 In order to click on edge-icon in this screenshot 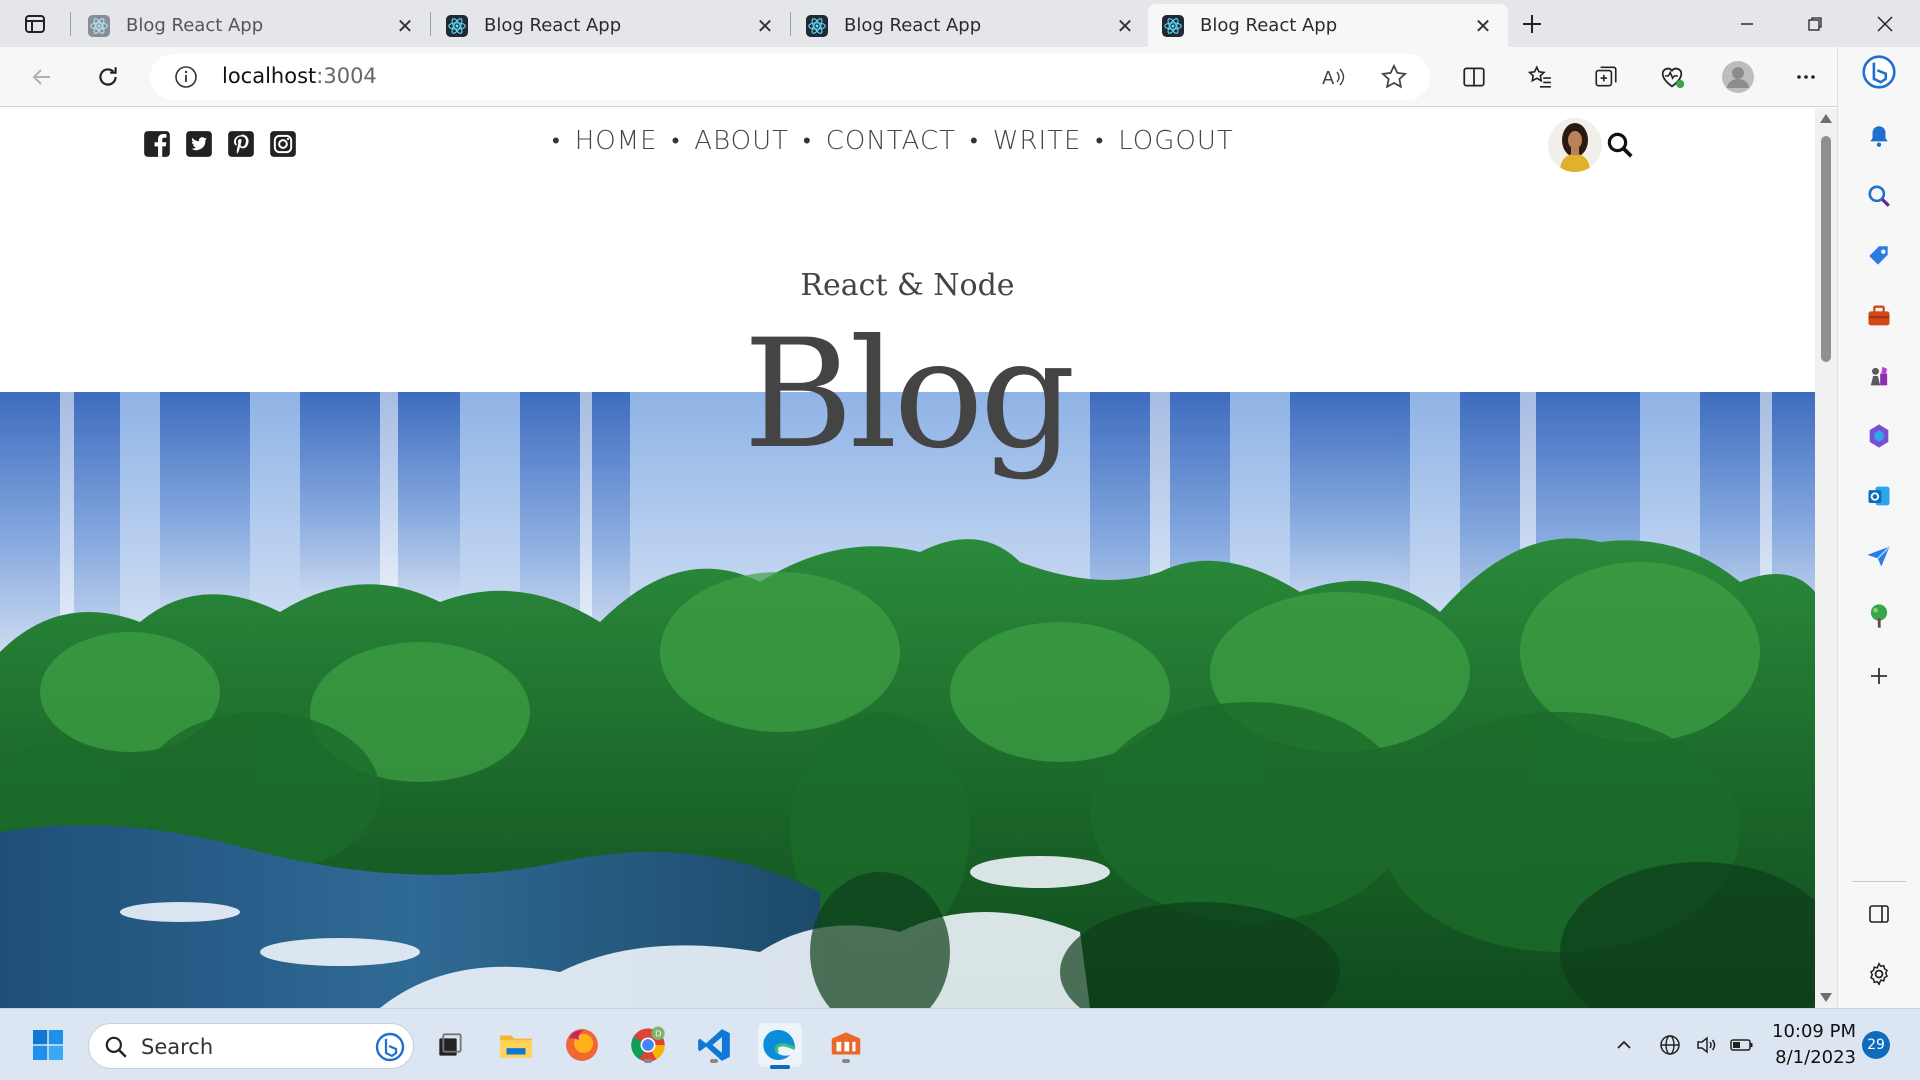, I will do `click(780, 1046)`.